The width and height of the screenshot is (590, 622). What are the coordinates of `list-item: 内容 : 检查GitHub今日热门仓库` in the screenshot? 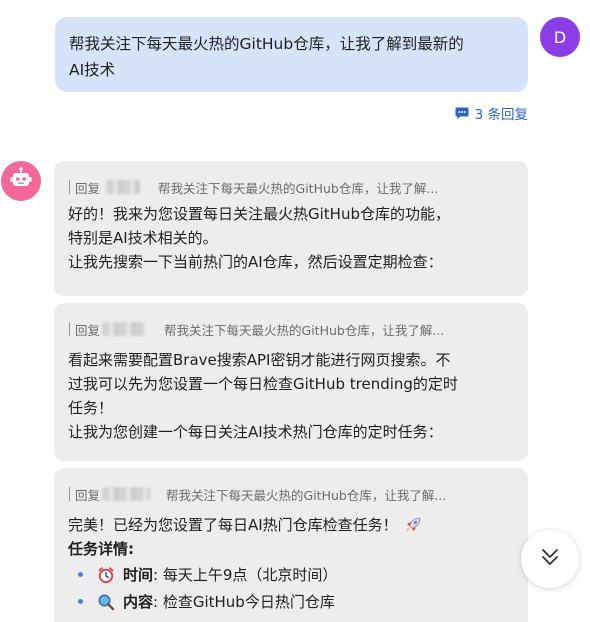 It's located at (296, 601).